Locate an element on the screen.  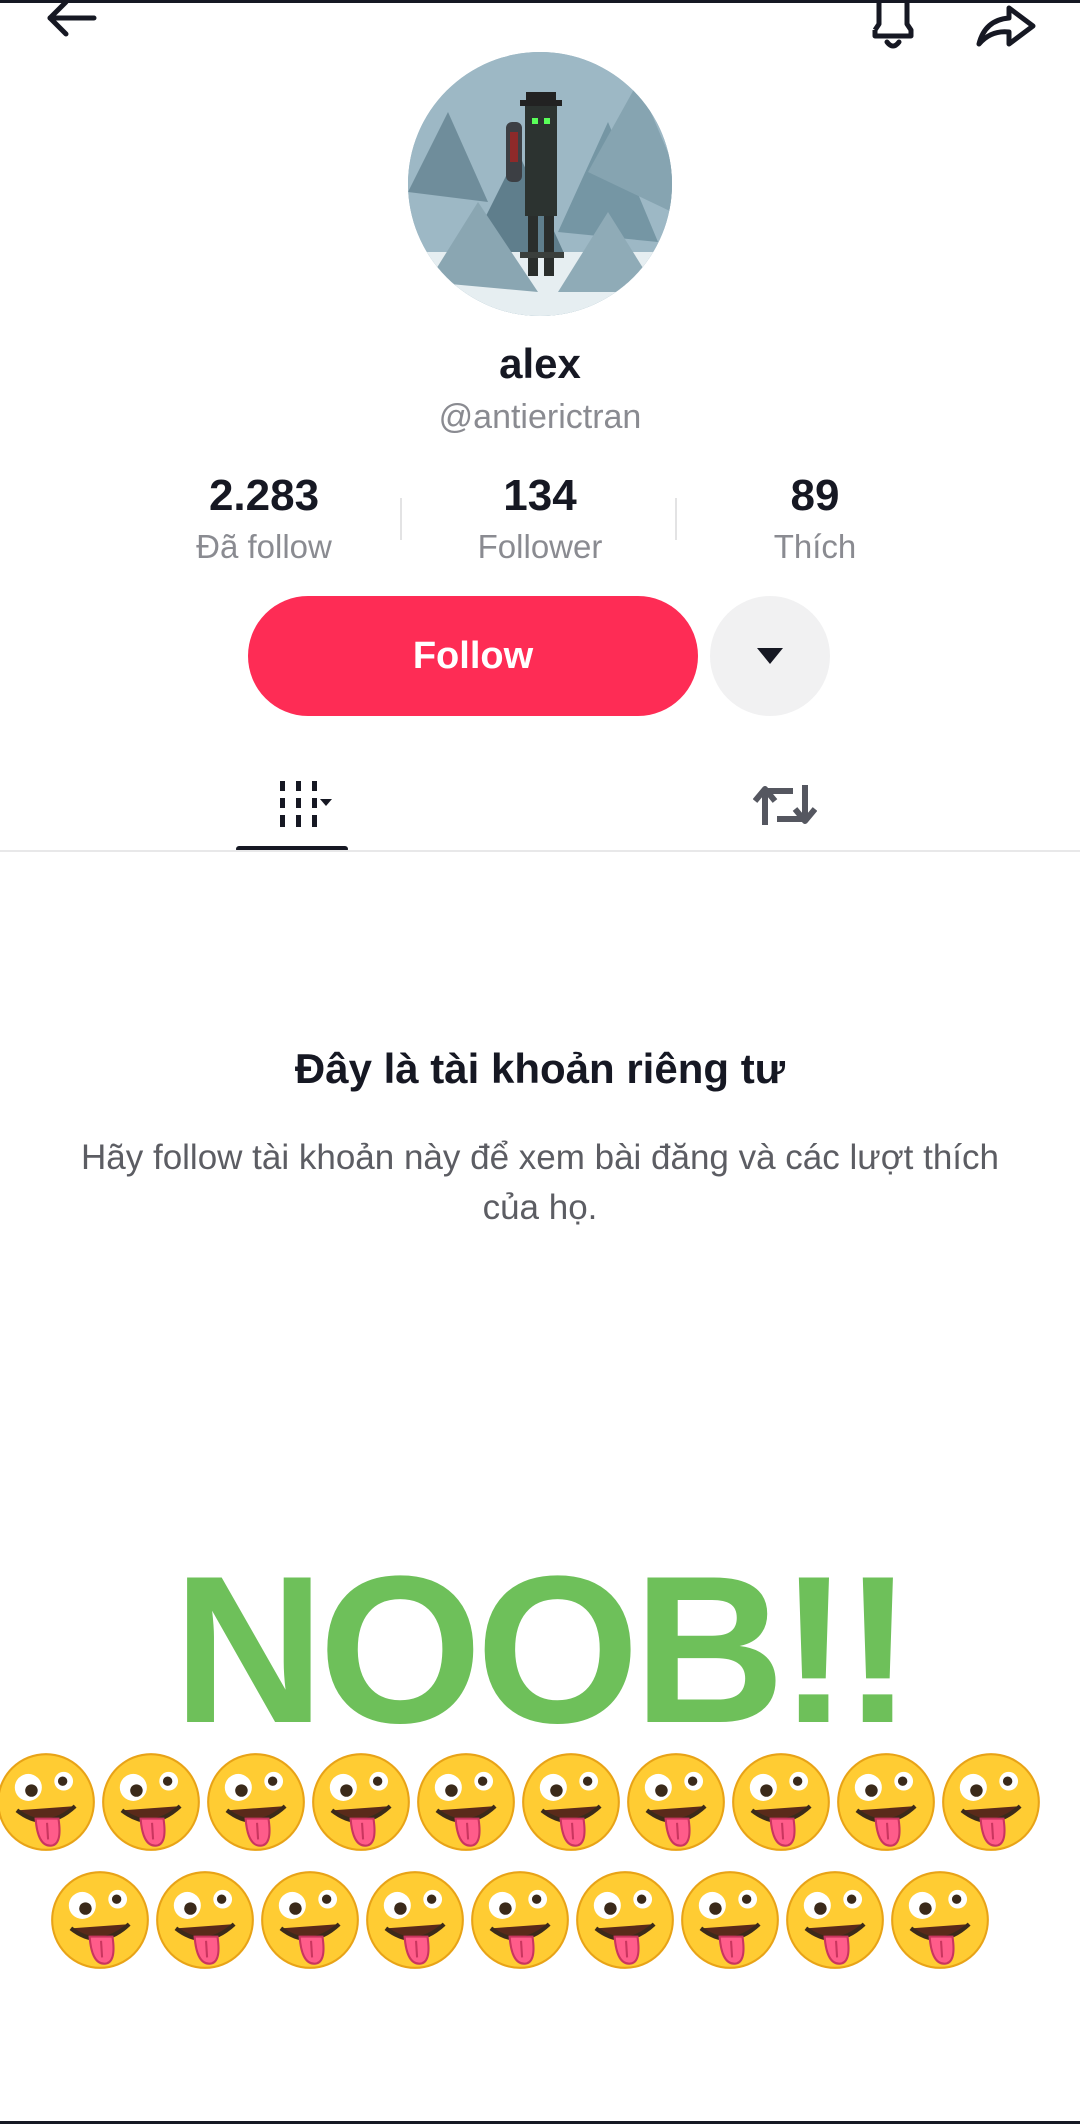
private-account-title: Đây là tài khoản riêng tư is located at coordinates (540, 1068).